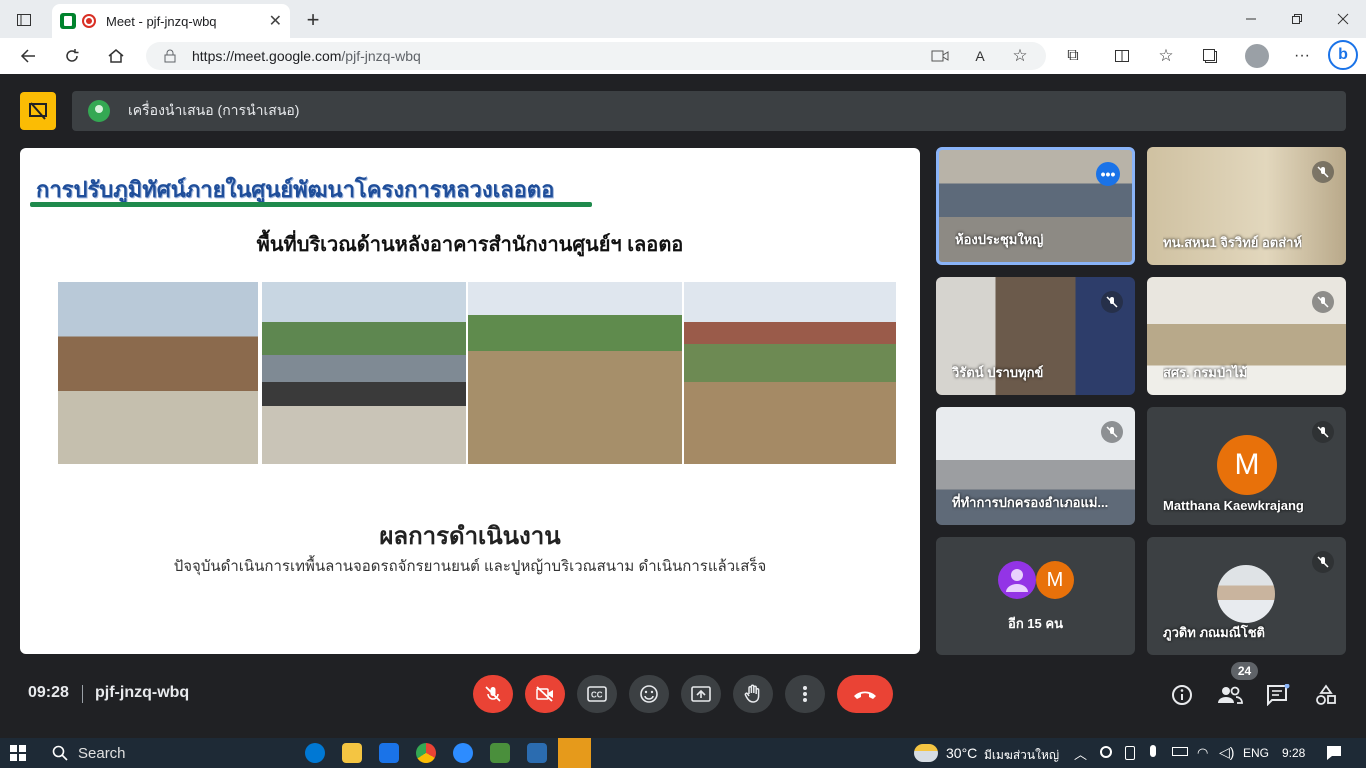 The image size is (1366, 768). Describe the element at coordinates (574, 753) in the screenshot. I see `line-app-icon` at that location.